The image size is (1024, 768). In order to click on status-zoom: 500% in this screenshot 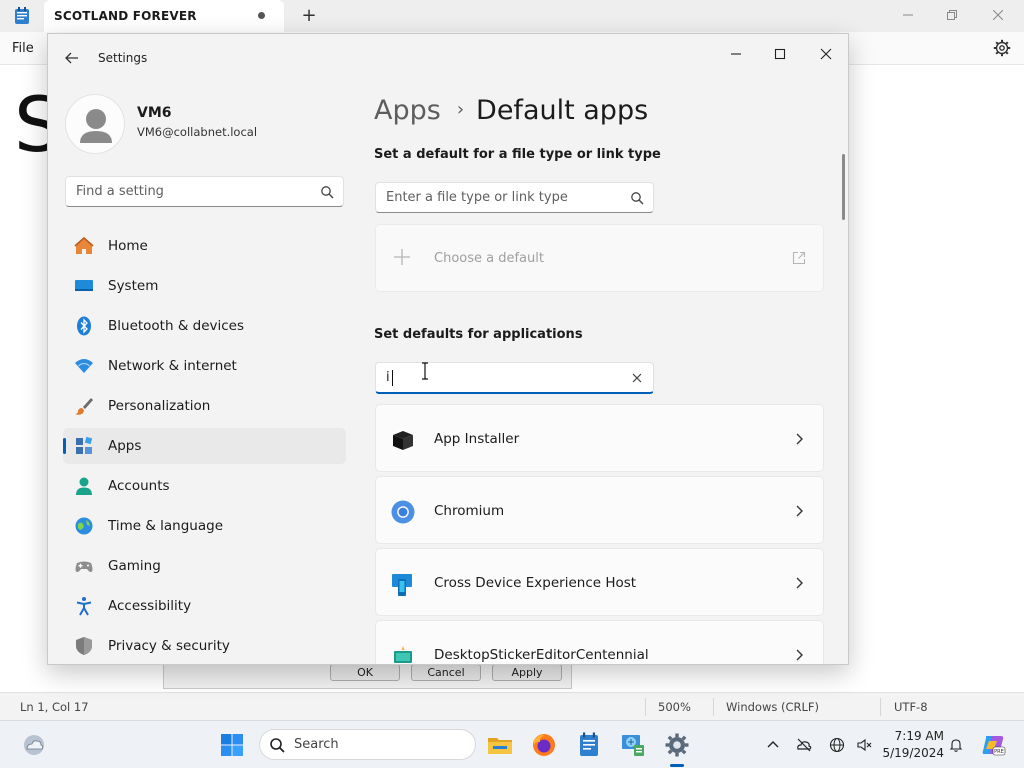, I will do `click(674, 707)`.